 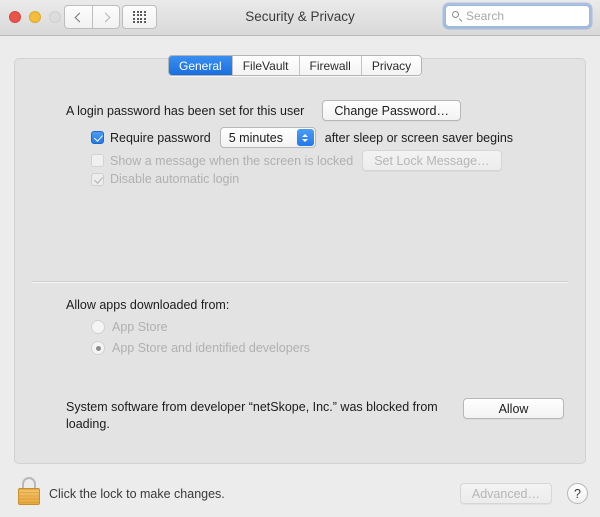 What do you see at coordinates (330, 65) in the screenshot?
I see `tab-firewall: Firewall` at bounding box center [330, 65].